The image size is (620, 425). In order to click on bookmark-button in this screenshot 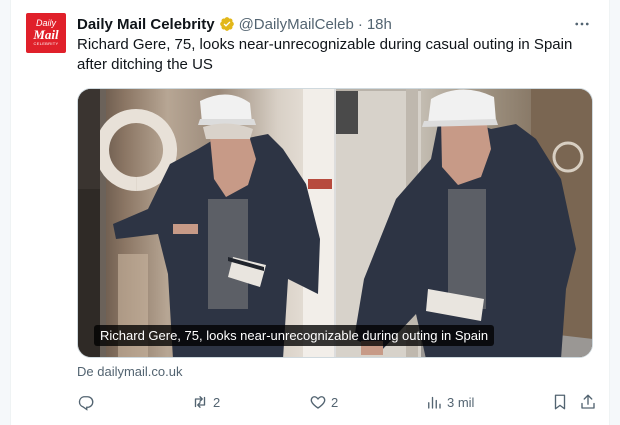, I will do `click(560, 402)`.